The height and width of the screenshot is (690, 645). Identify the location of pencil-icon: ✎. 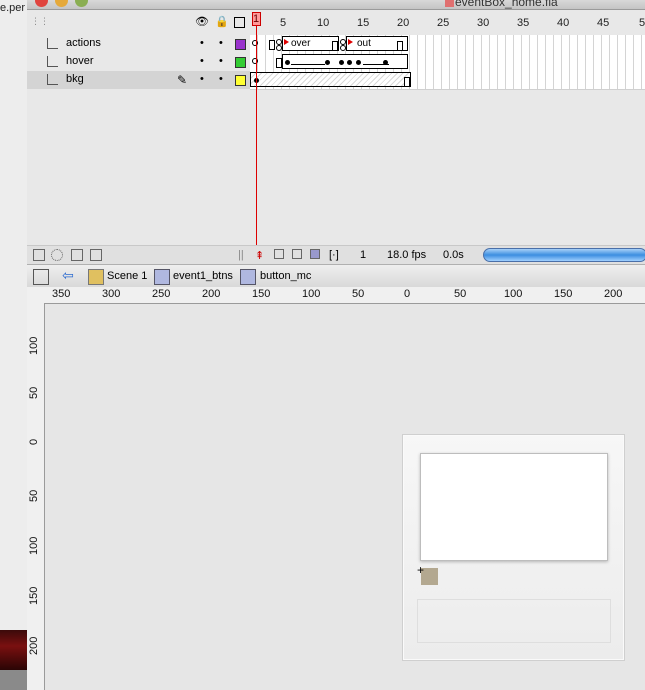
(182, 80).